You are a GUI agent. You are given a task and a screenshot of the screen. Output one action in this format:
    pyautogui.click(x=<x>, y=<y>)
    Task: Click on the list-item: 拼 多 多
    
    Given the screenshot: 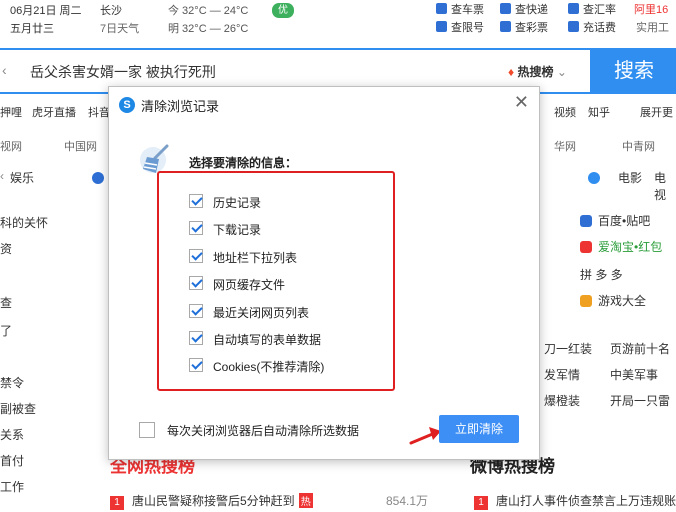 What is the action you would take?
    pyautogui.click(x=601, y=274)
    